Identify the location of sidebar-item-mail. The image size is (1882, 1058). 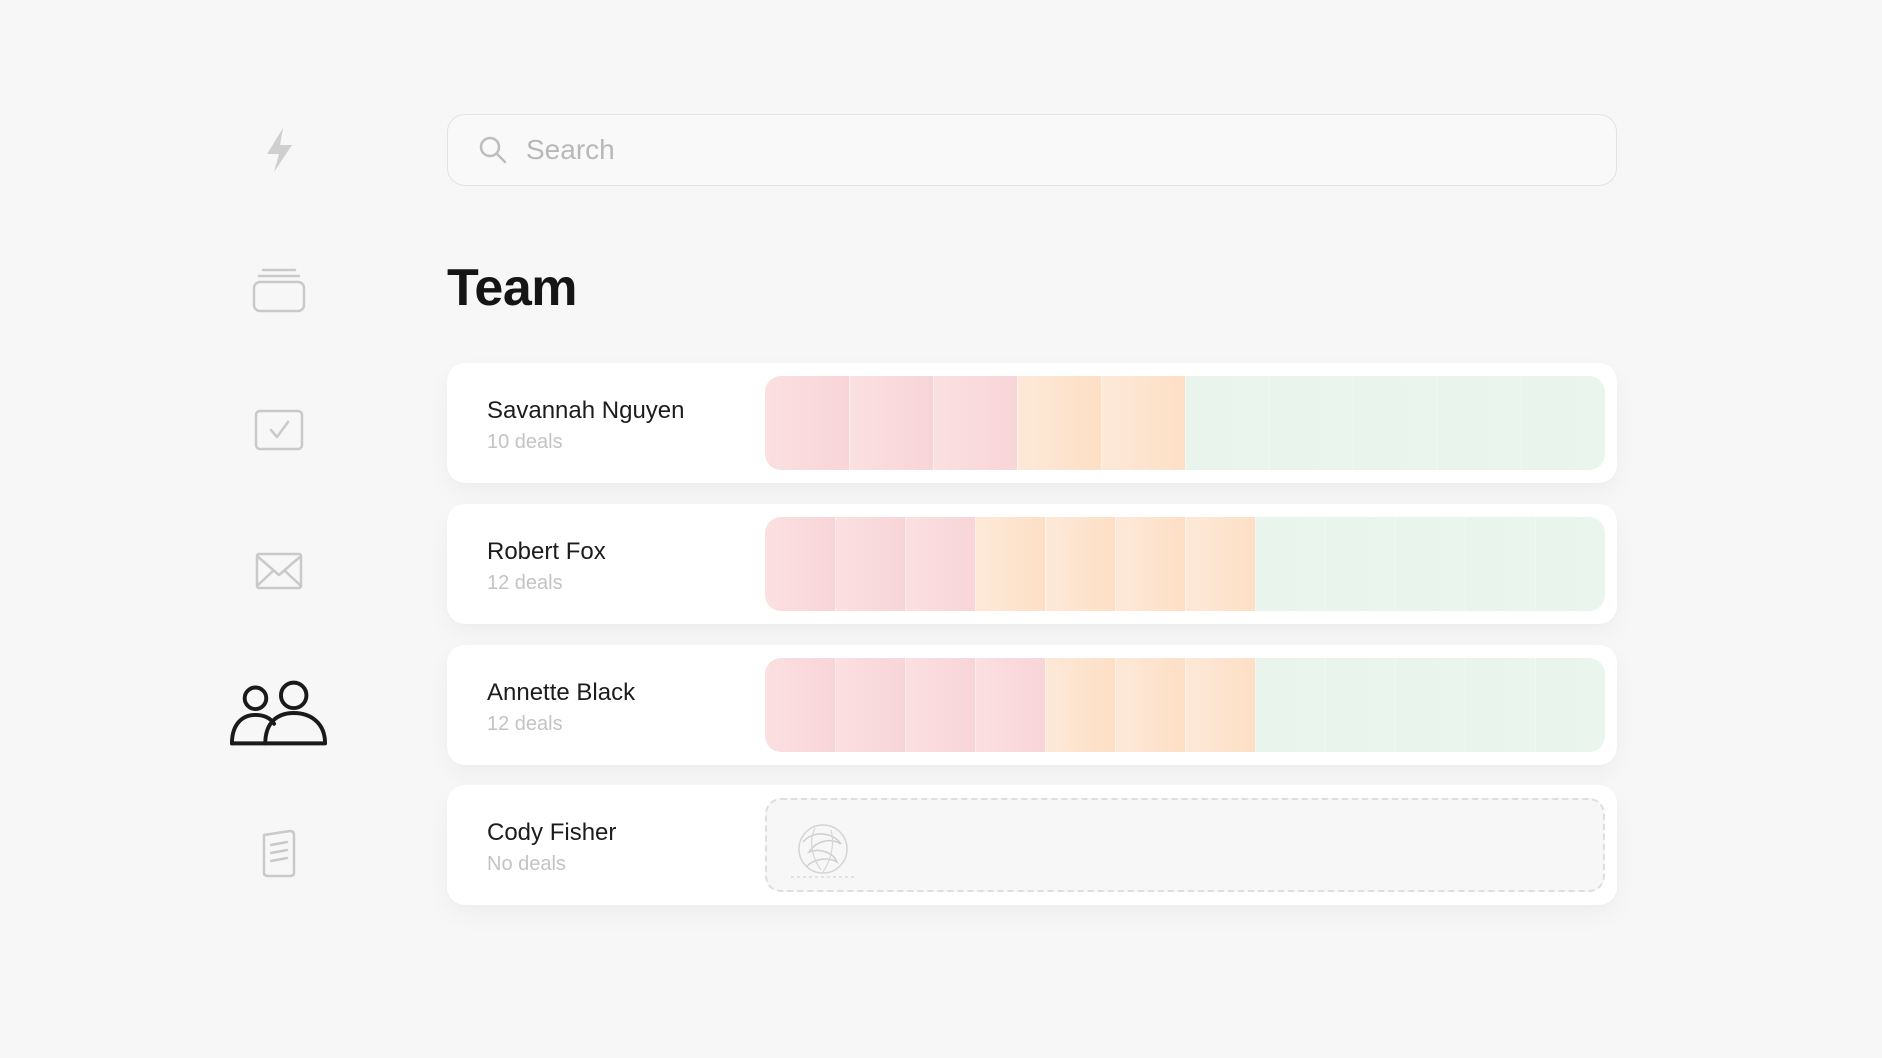
(279, 571).